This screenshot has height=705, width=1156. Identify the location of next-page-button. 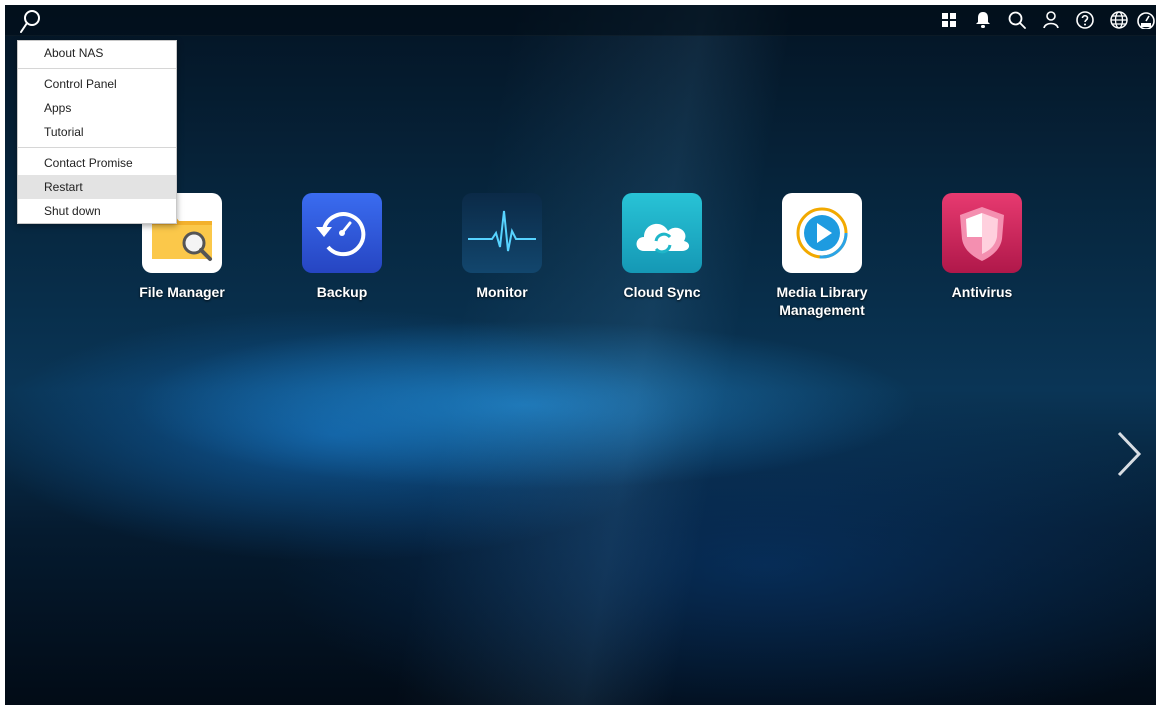
(1127, 454).